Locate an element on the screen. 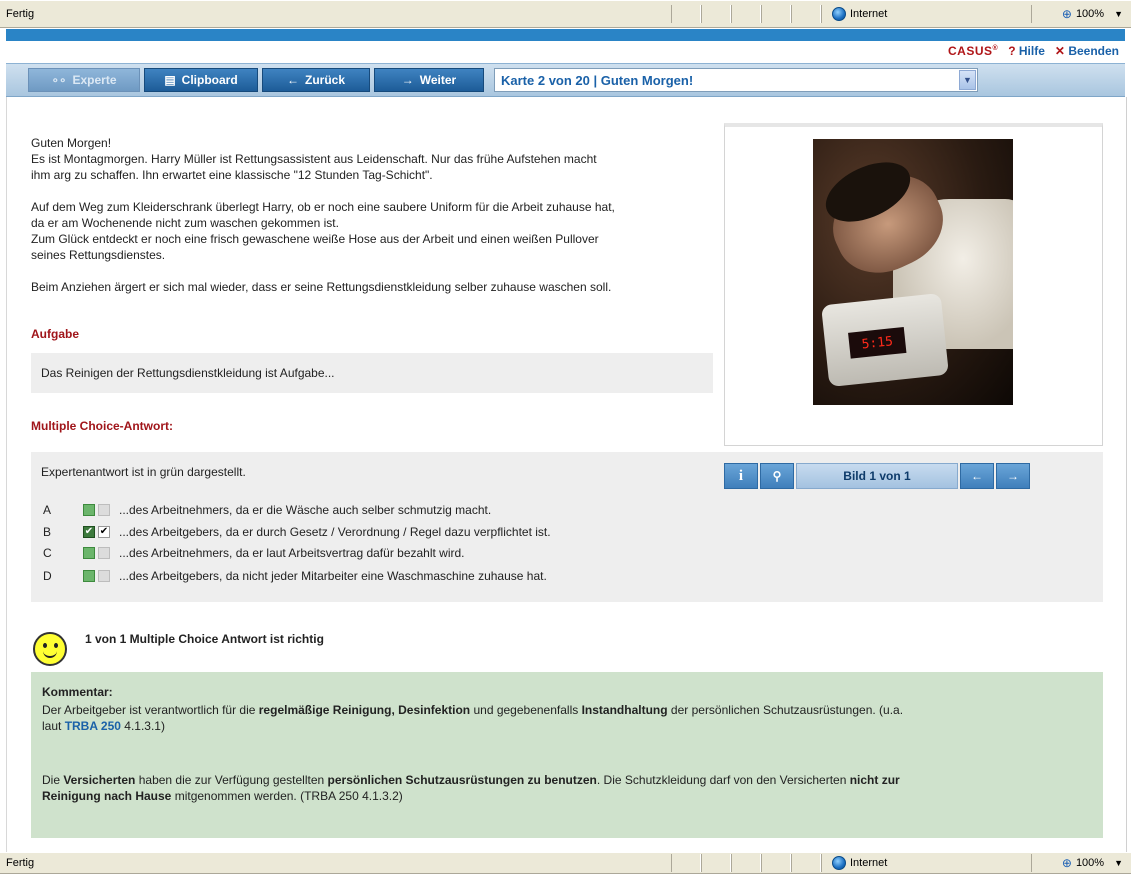  next-image-button: → is located at coordinates (1013, 476).